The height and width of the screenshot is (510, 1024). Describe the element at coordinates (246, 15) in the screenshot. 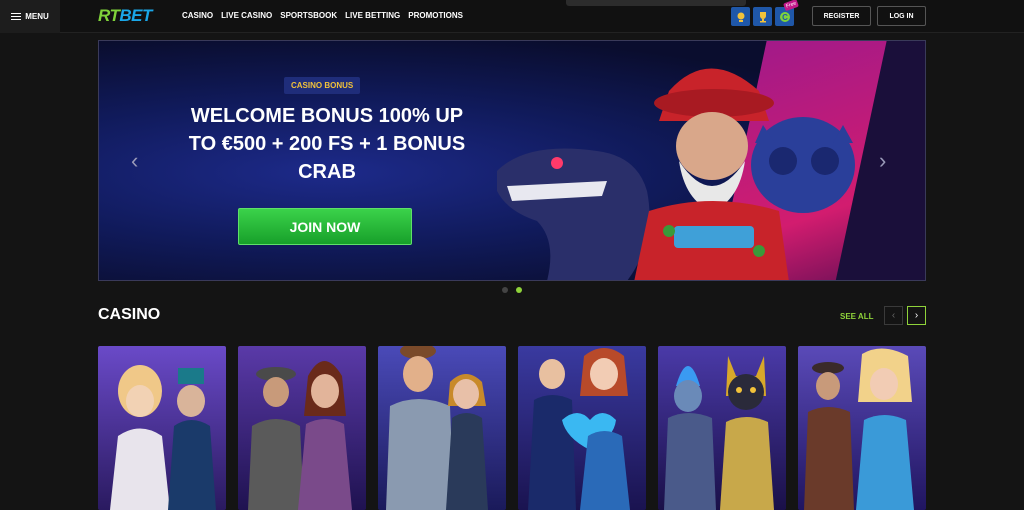

I see `nav-live-casino: LIVE CASINO` at that location.